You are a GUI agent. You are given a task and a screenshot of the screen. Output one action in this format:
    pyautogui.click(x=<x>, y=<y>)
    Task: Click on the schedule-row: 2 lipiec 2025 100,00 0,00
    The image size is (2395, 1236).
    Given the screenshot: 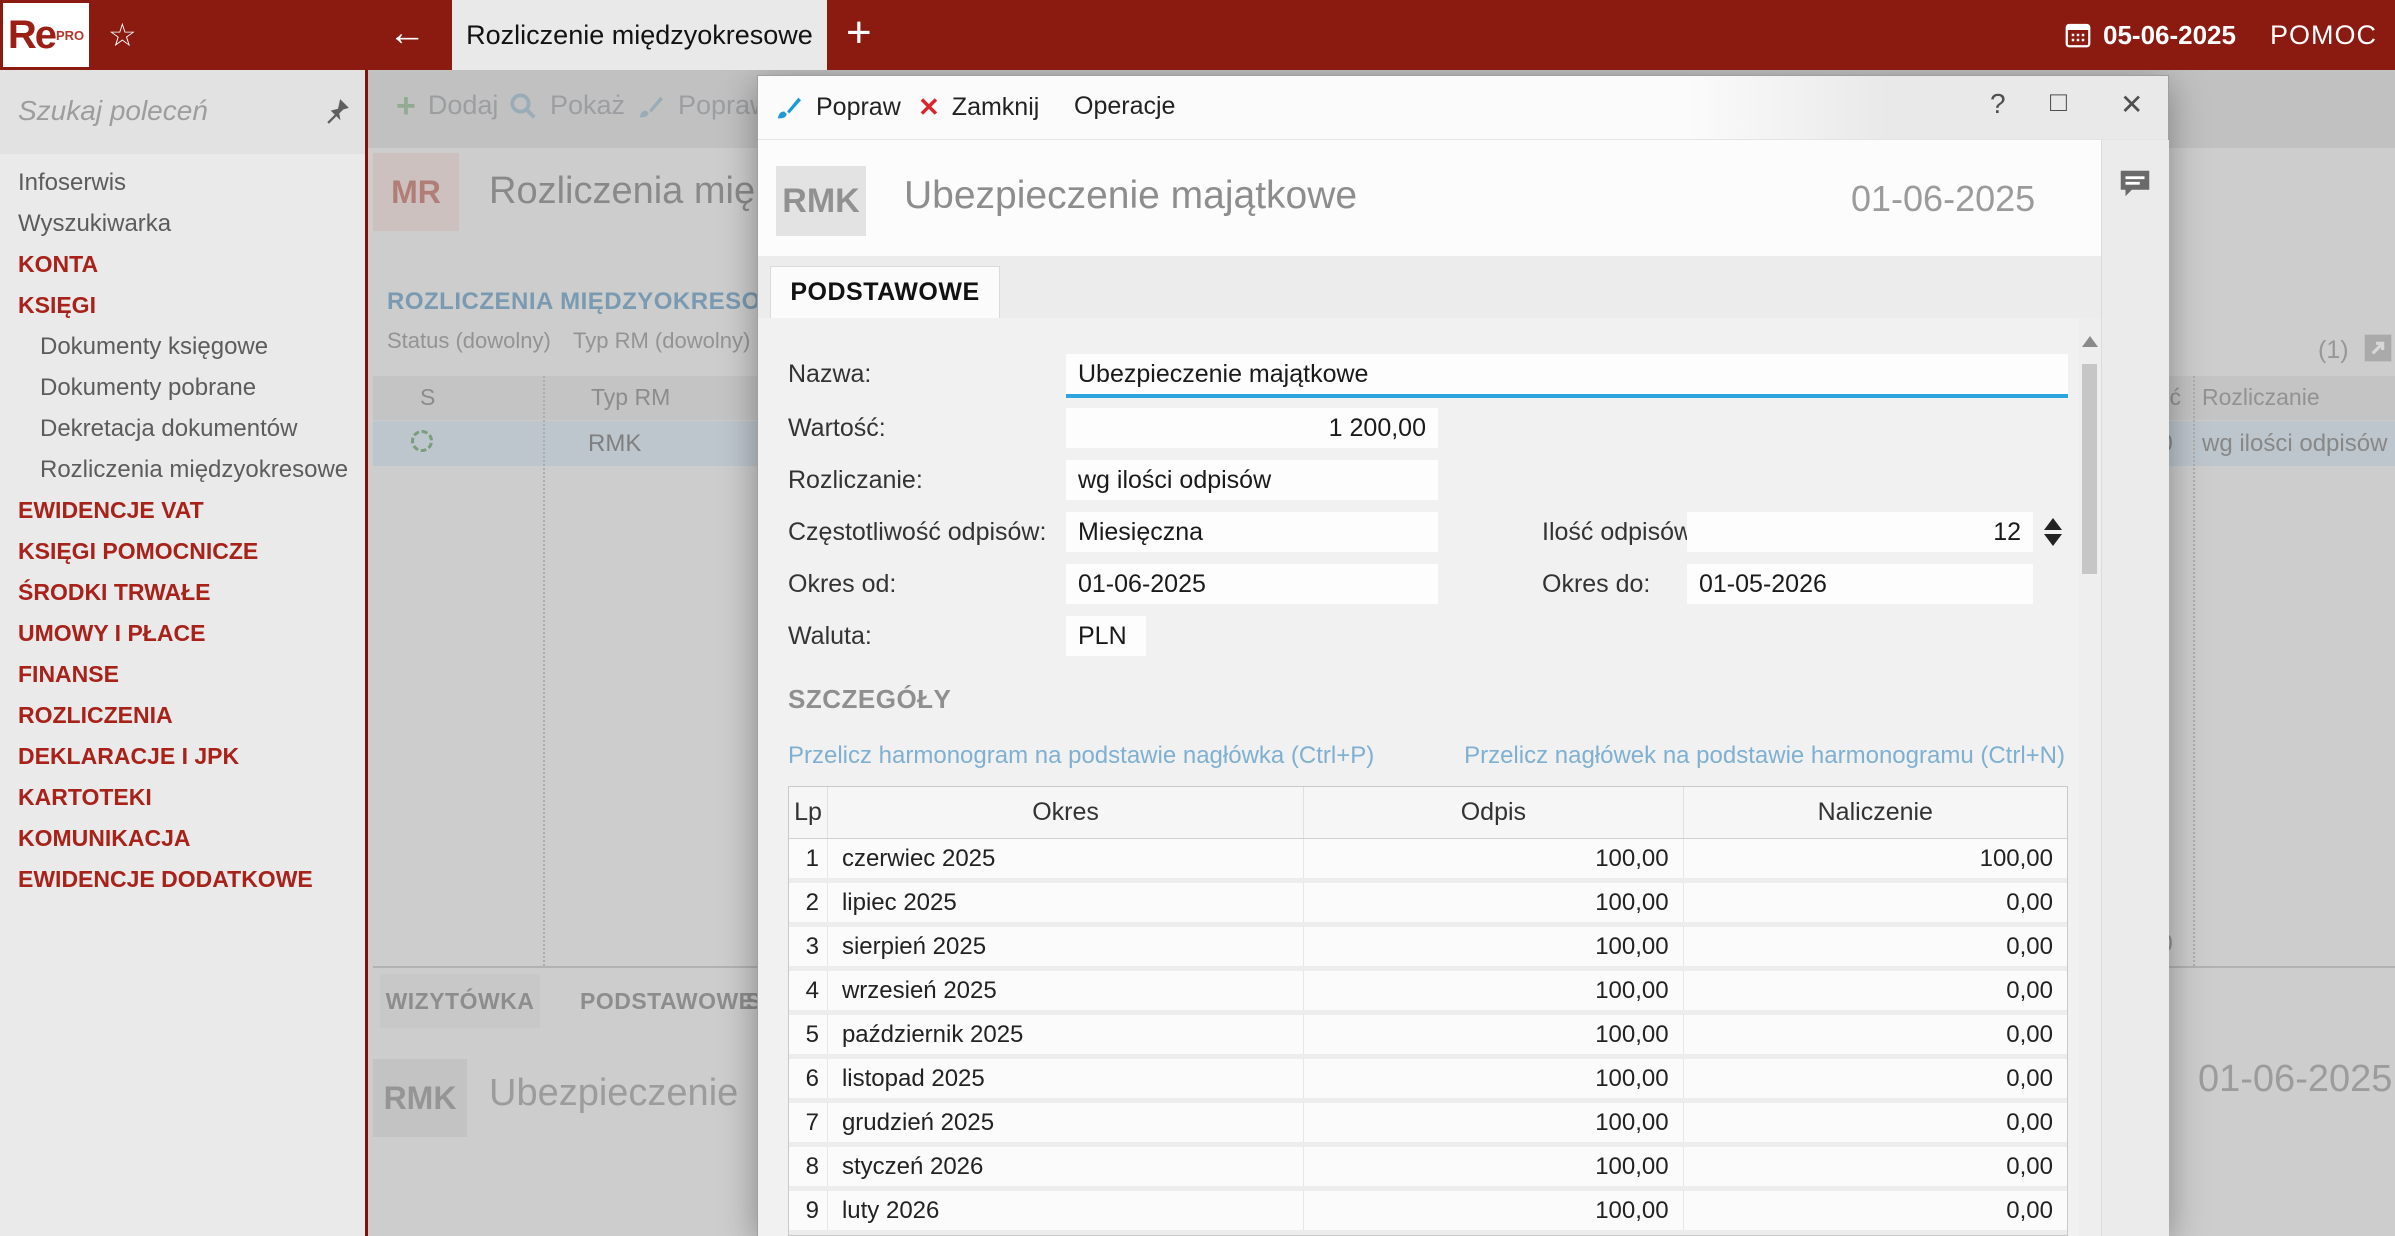 What is the action you would take?
    pyautogui.click(x=1428, y=902)
    